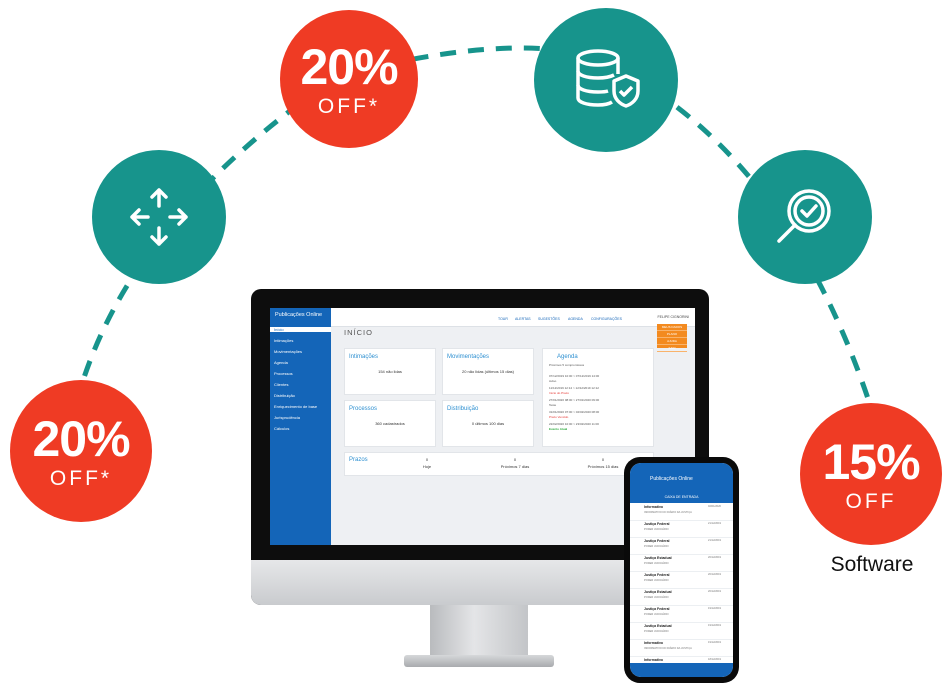 This screenshot has width=950, height=687. I want to click on card-distribuicao: Distribuição 0 últimos 100 dias, so click(488, 423).